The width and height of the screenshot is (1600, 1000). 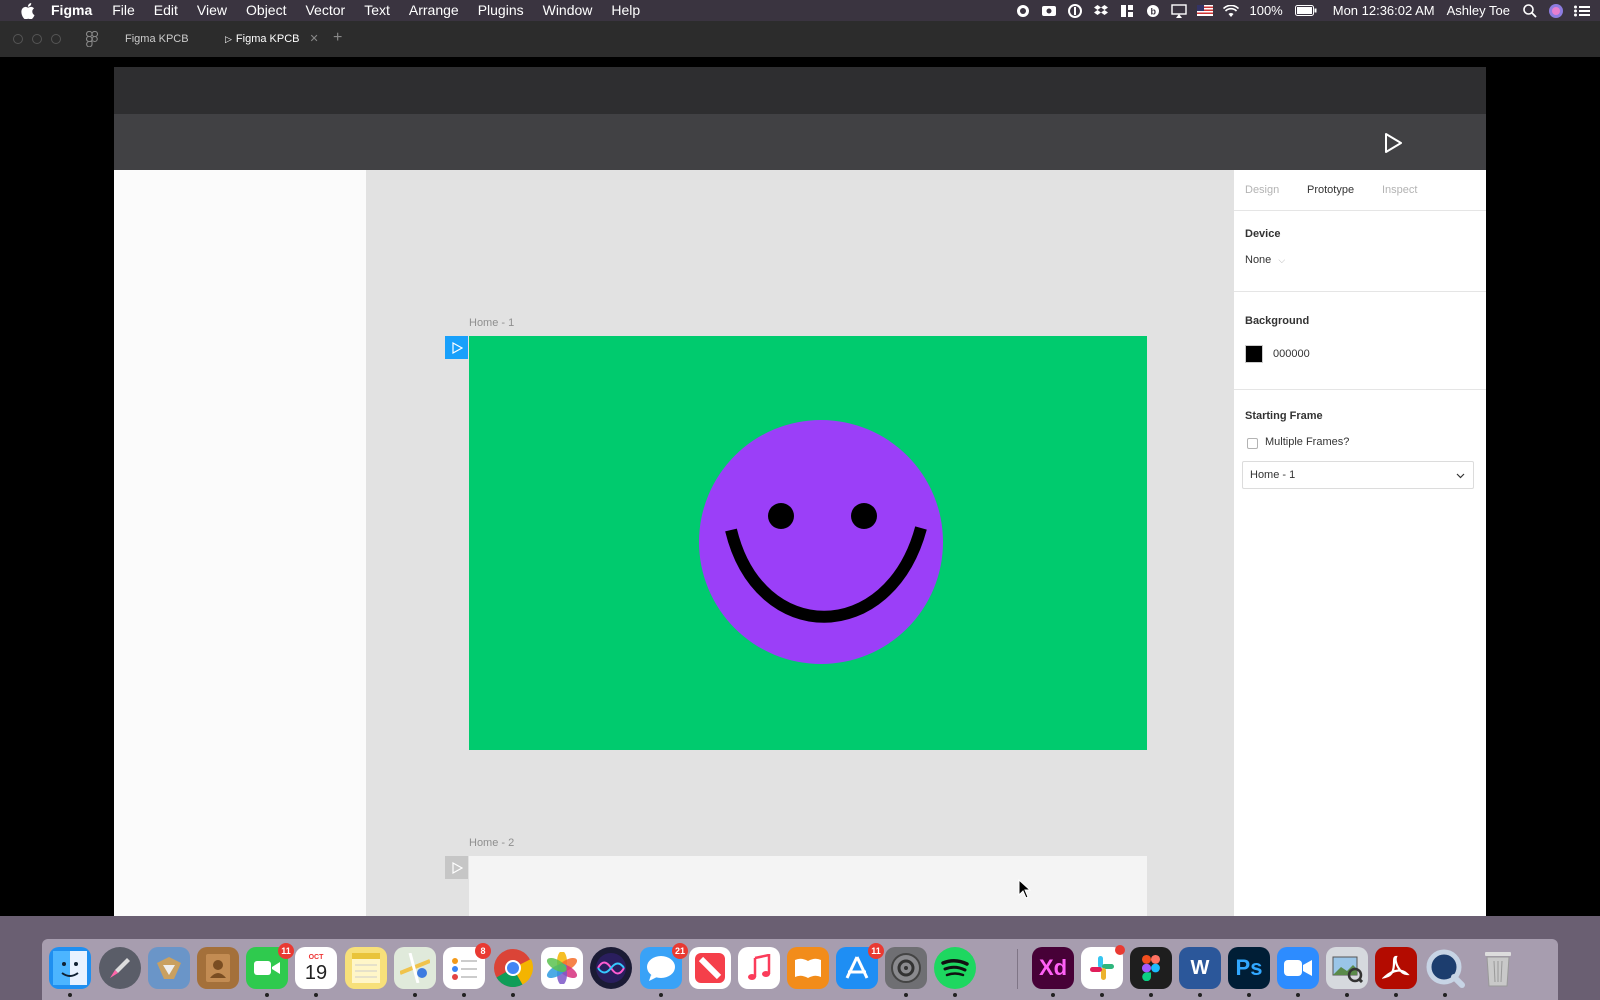 I want to click on menu-help: Help, so click(x=625, y=10).